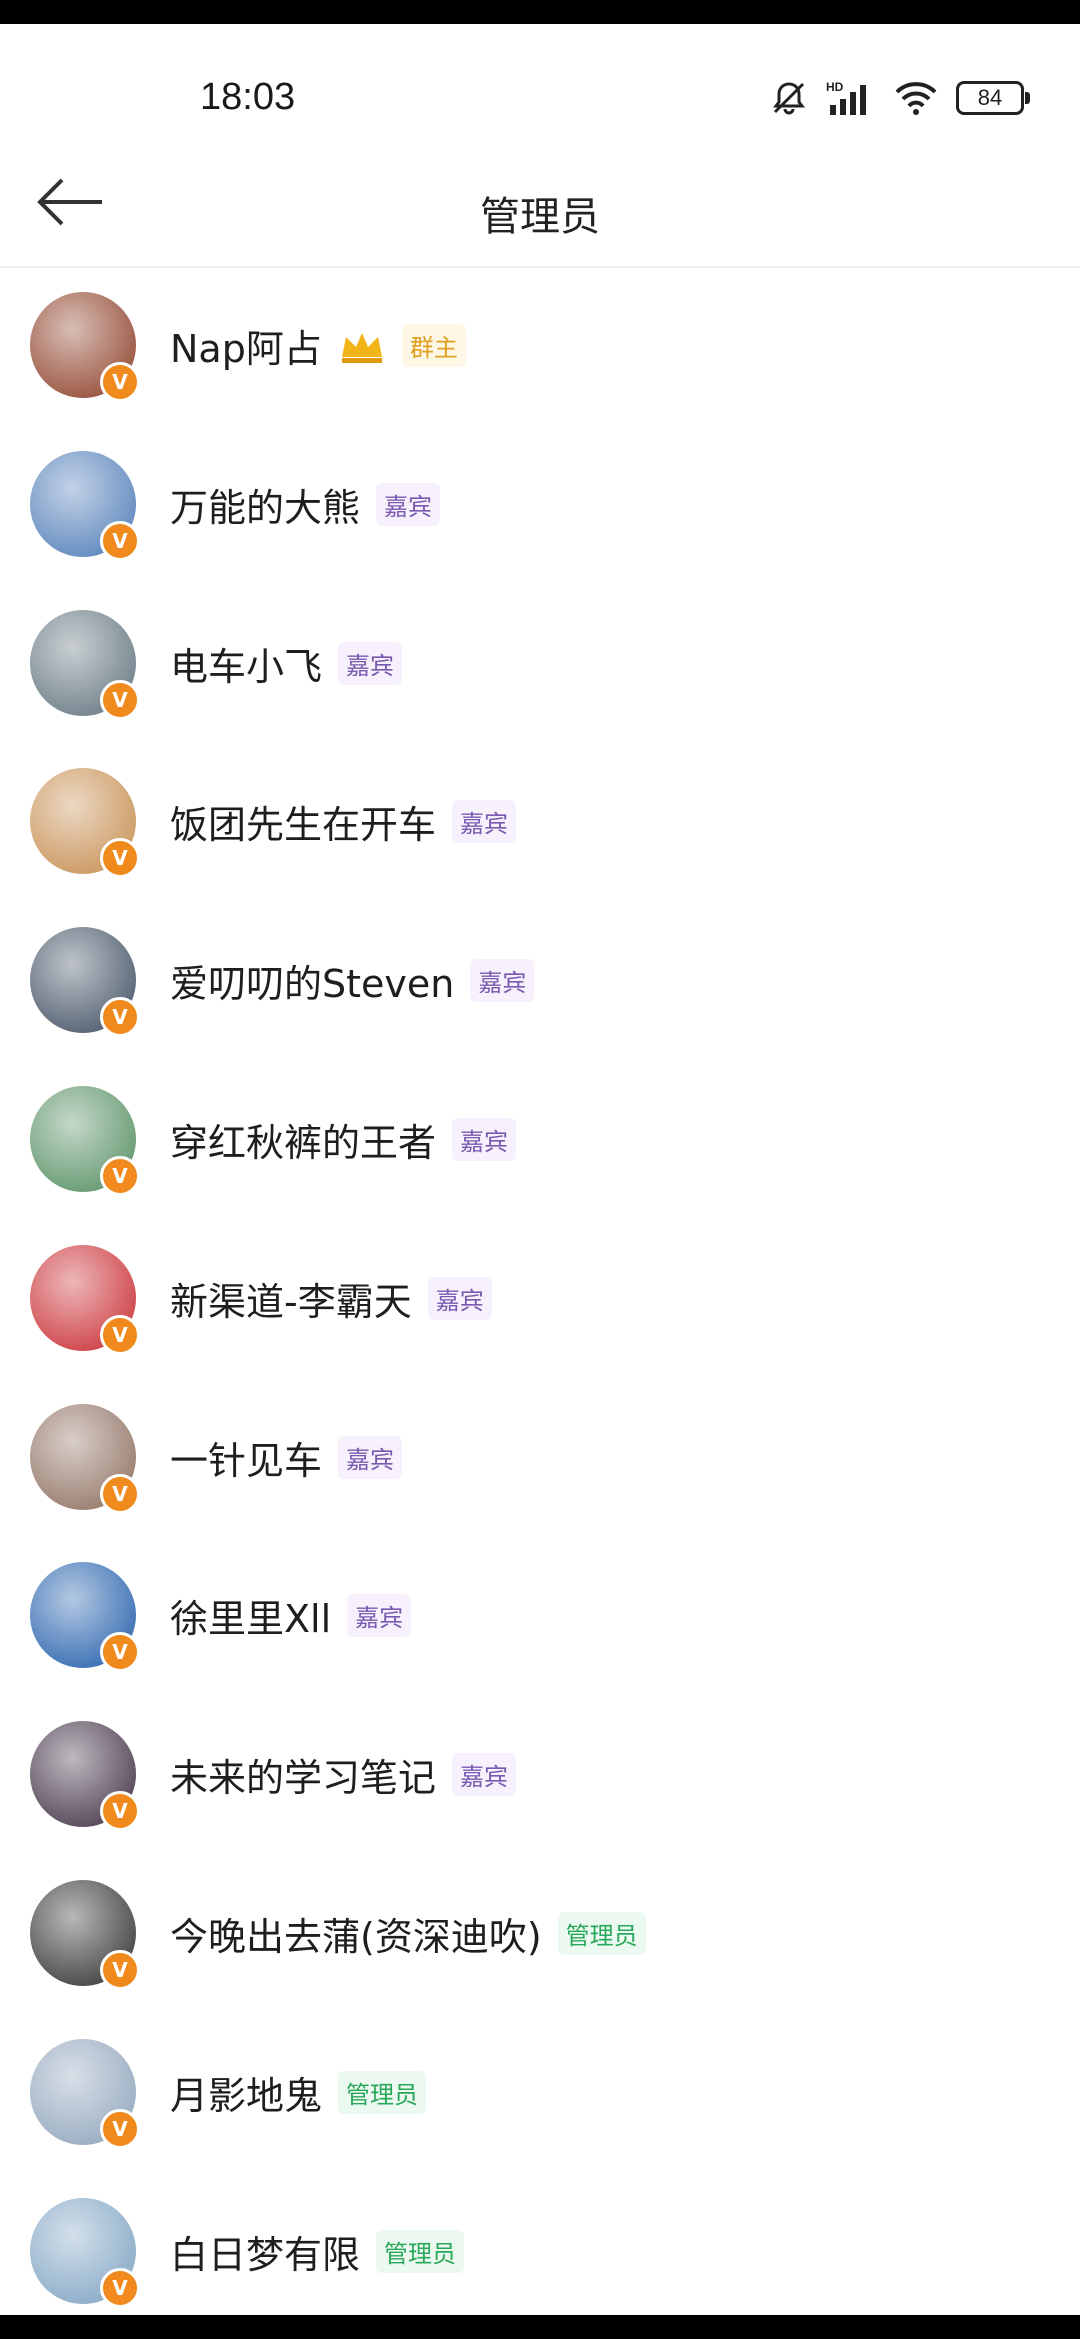 The image size is (1080, 2339). I want to click on member-row: V 电车小飞 嘉宾, so click(540, 663).